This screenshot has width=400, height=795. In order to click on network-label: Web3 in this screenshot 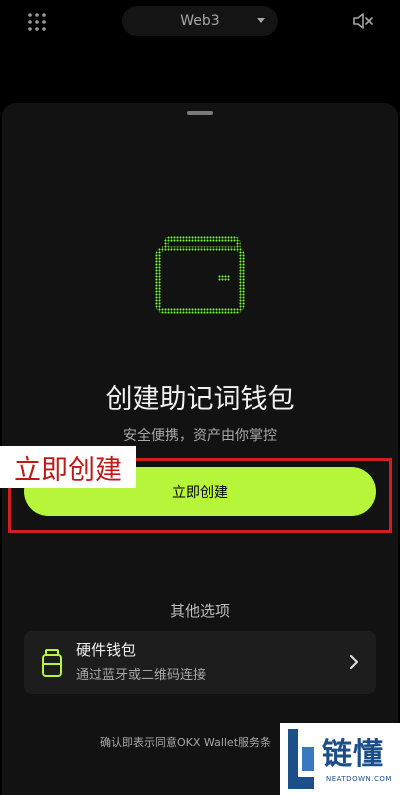, I will do `click(200, 21)`.